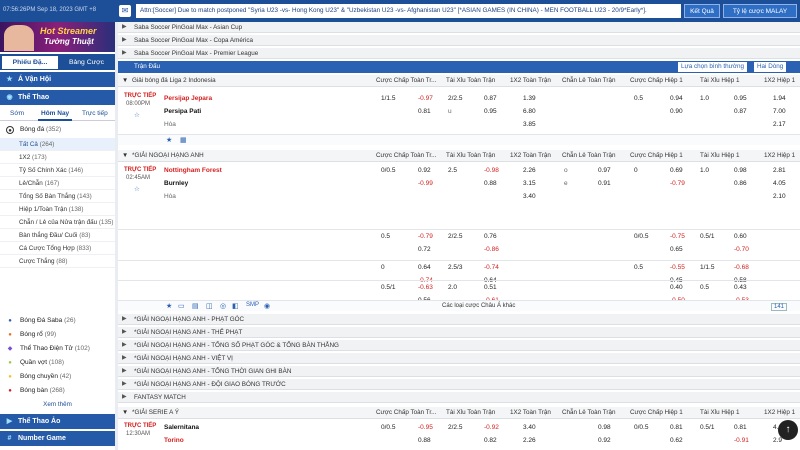 The height and width of the screenshot is (450, 800). Describe the element at coordinates (740, 170) in the screenshot. I see `odds-cell: 0.98` at that location.